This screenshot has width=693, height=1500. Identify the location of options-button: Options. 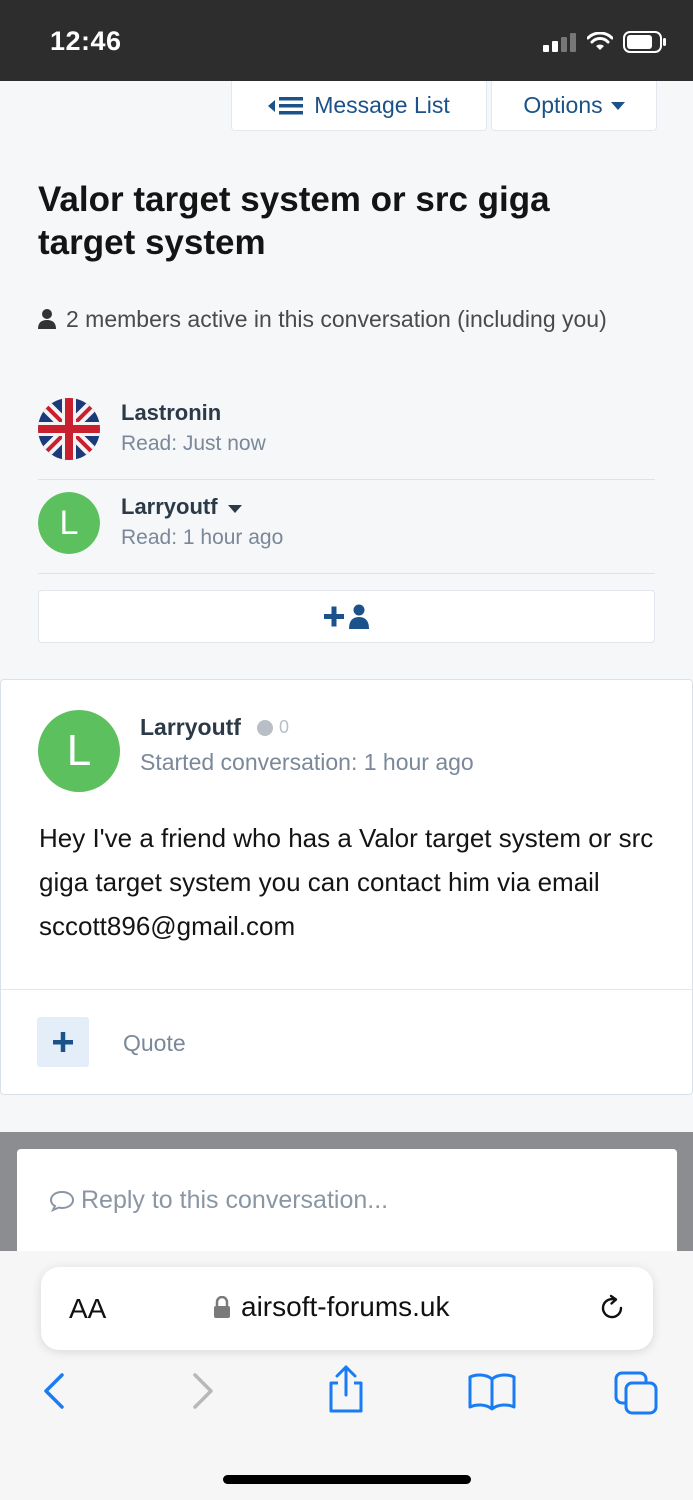
(574, 106).